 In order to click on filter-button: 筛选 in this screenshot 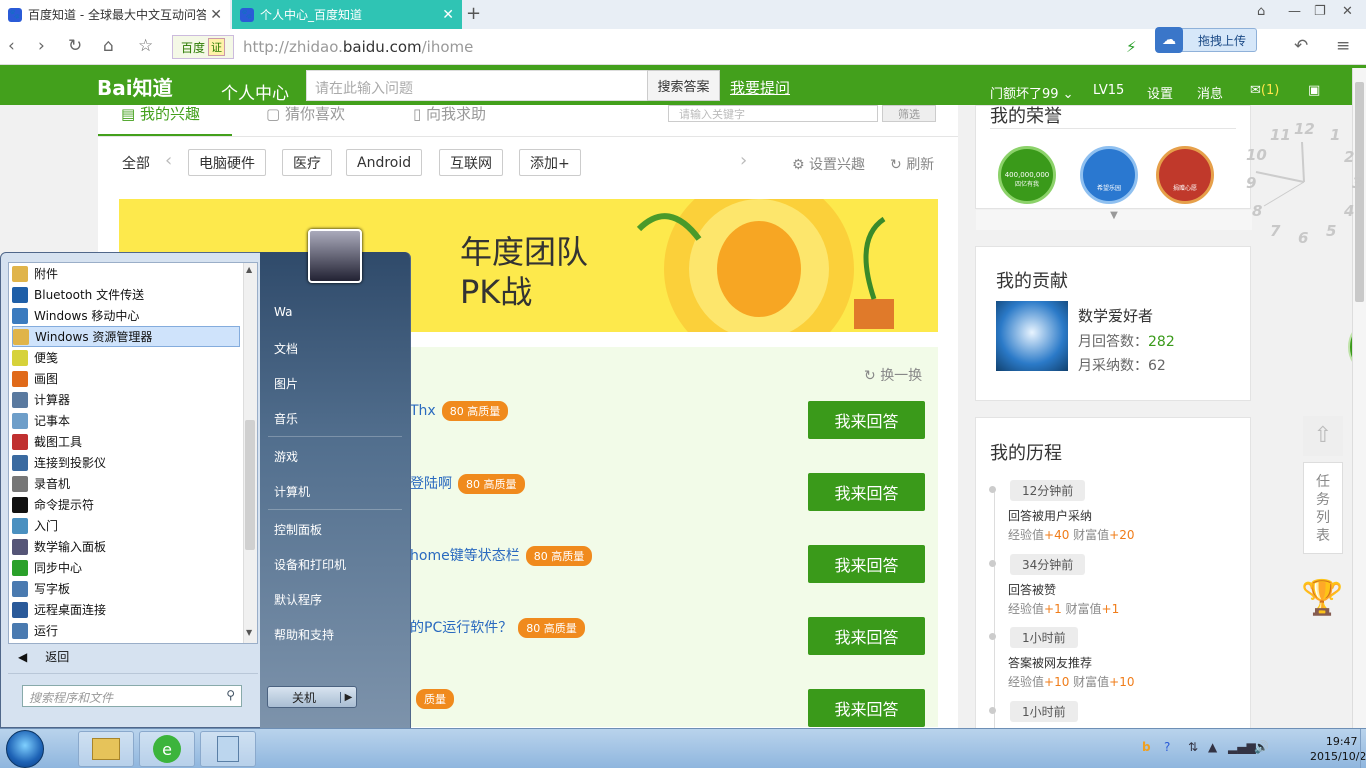, I will do `click(909, 113)`.